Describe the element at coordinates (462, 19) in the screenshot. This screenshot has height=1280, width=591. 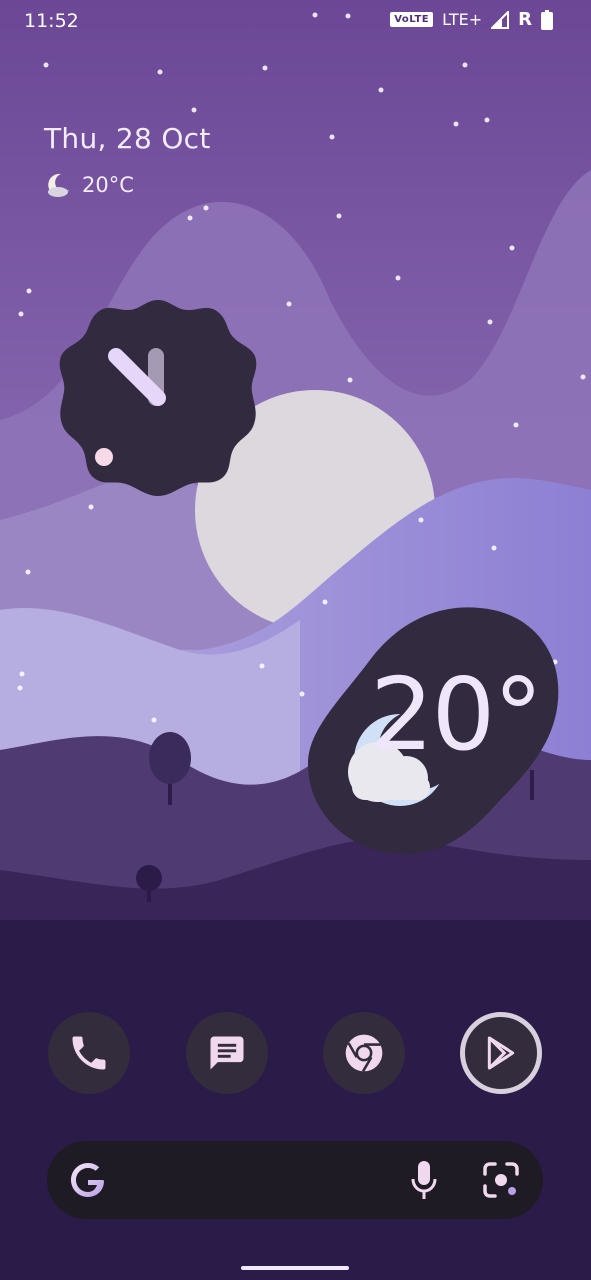
I see `network-type-label: LTE+` at that location.